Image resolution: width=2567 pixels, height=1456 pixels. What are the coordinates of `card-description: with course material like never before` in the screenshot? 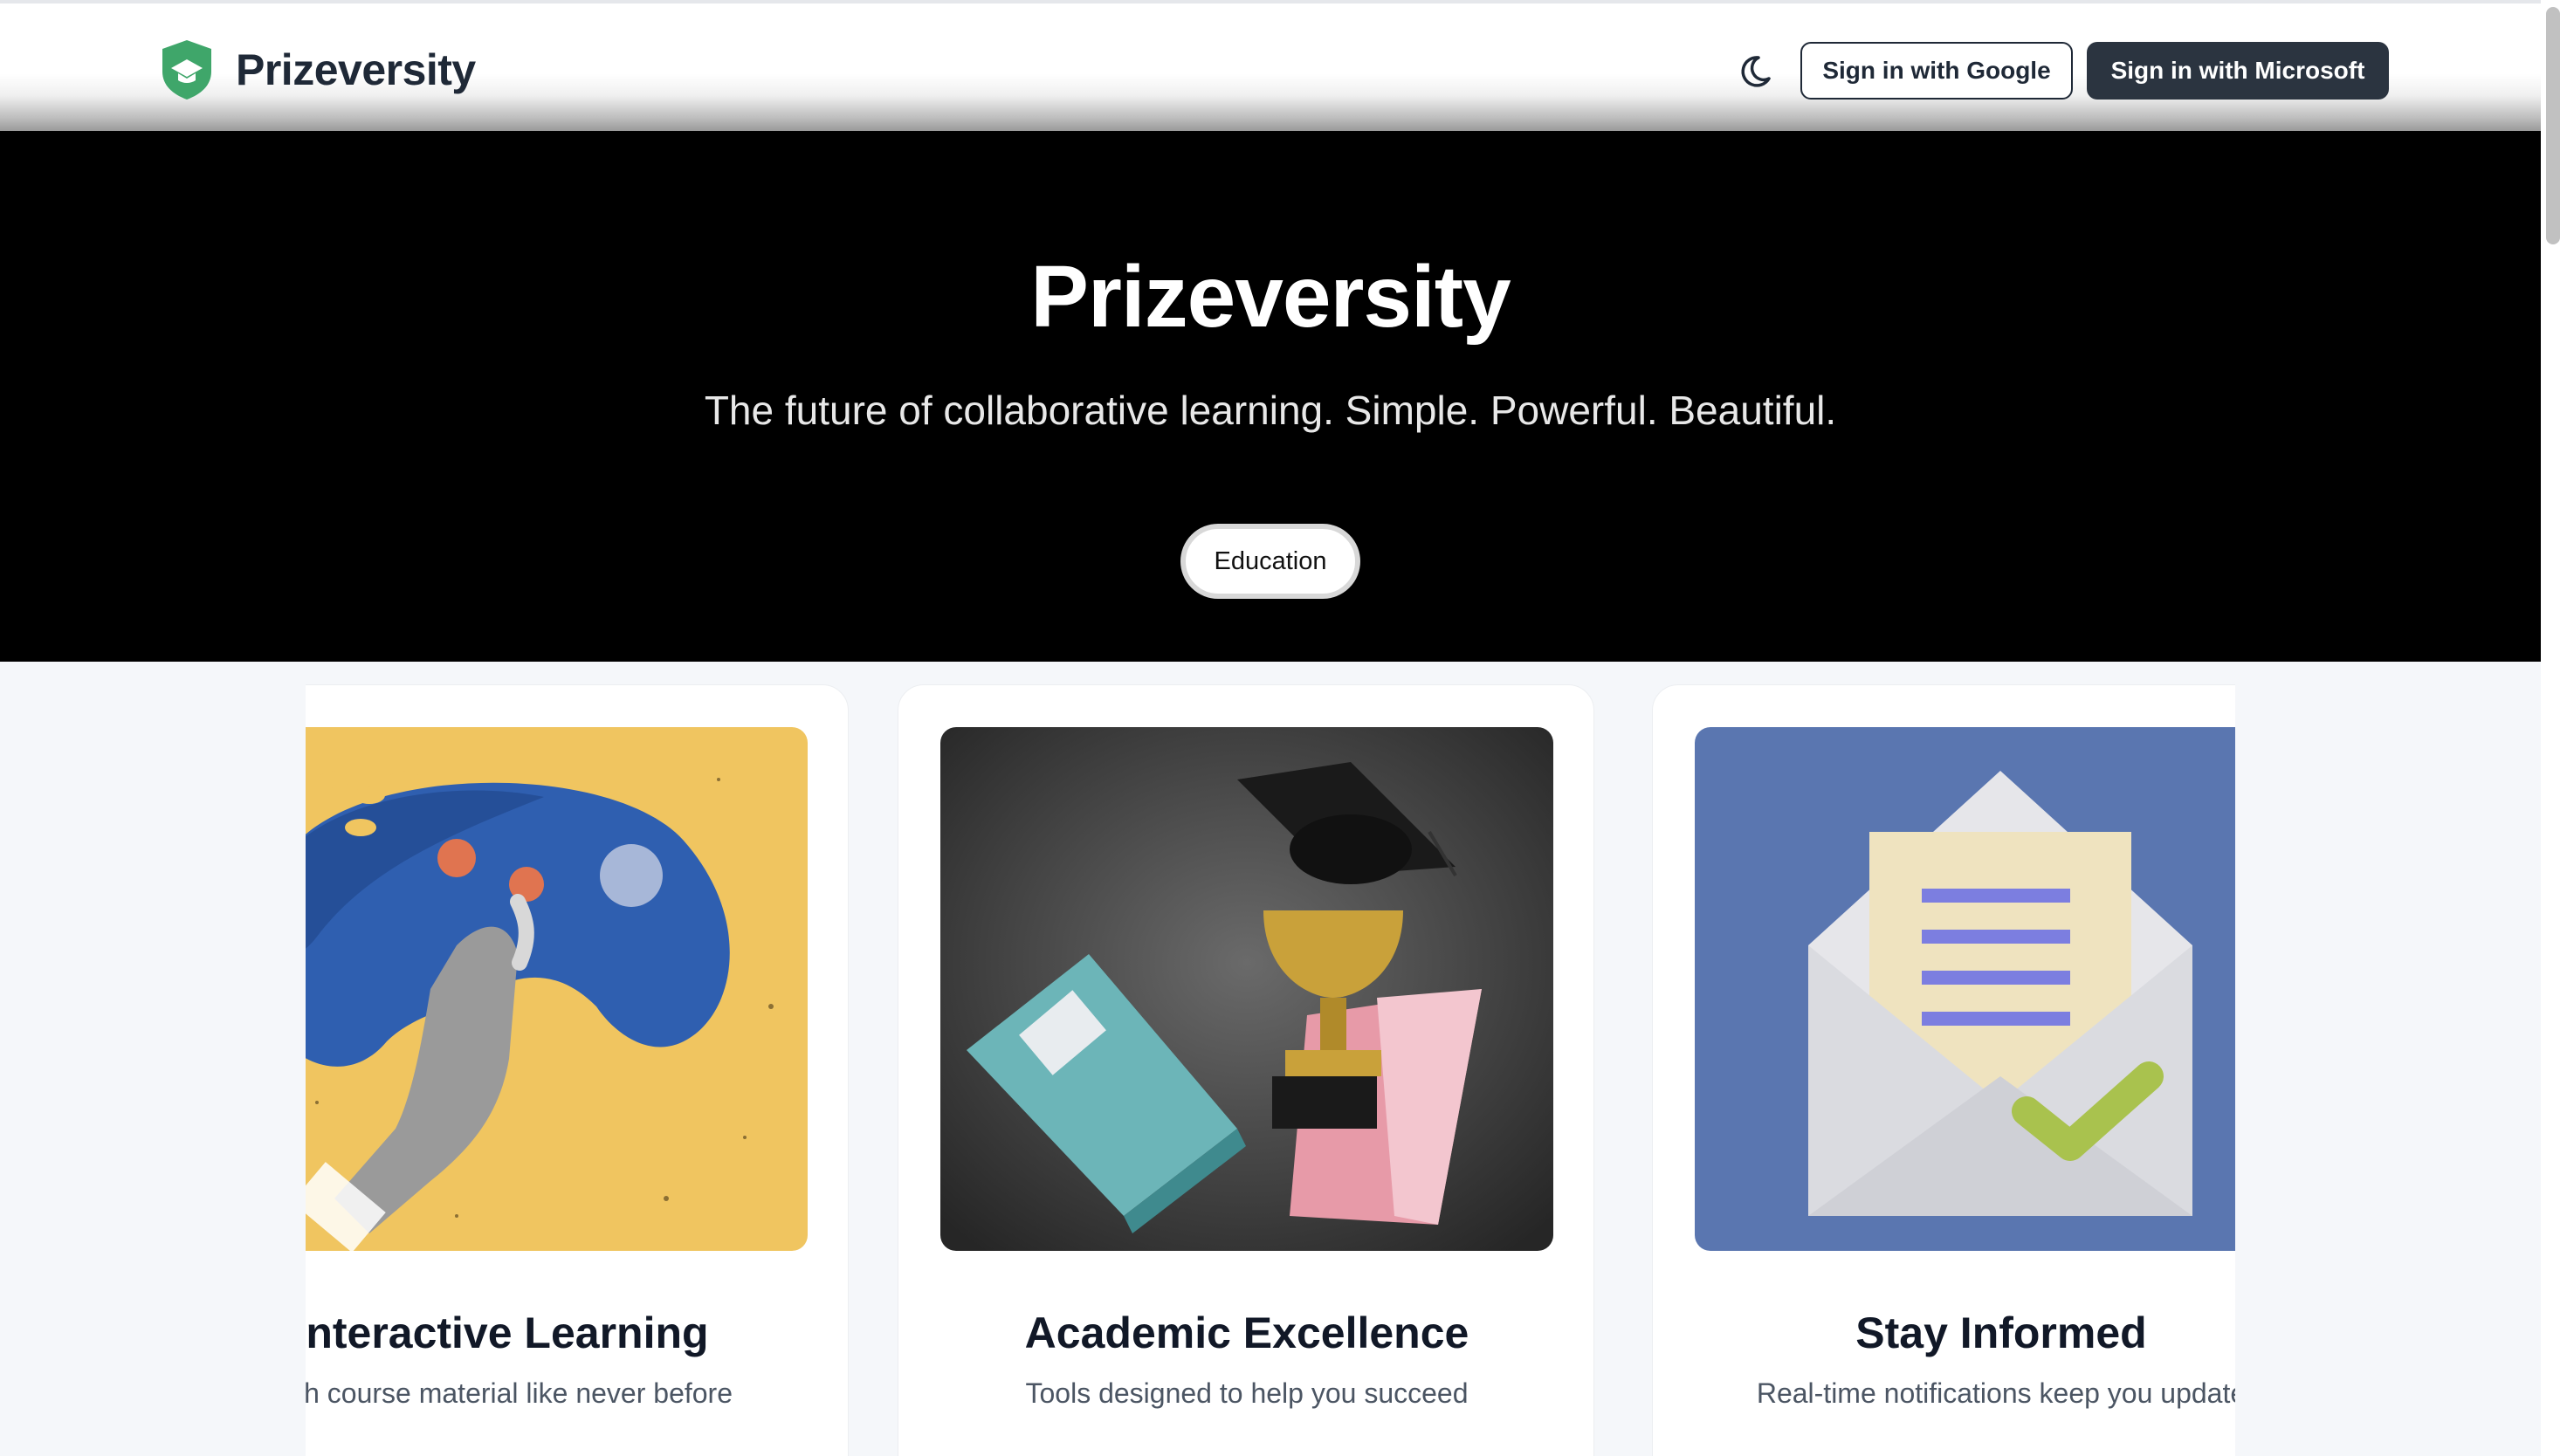 It's located at (519, 1393).